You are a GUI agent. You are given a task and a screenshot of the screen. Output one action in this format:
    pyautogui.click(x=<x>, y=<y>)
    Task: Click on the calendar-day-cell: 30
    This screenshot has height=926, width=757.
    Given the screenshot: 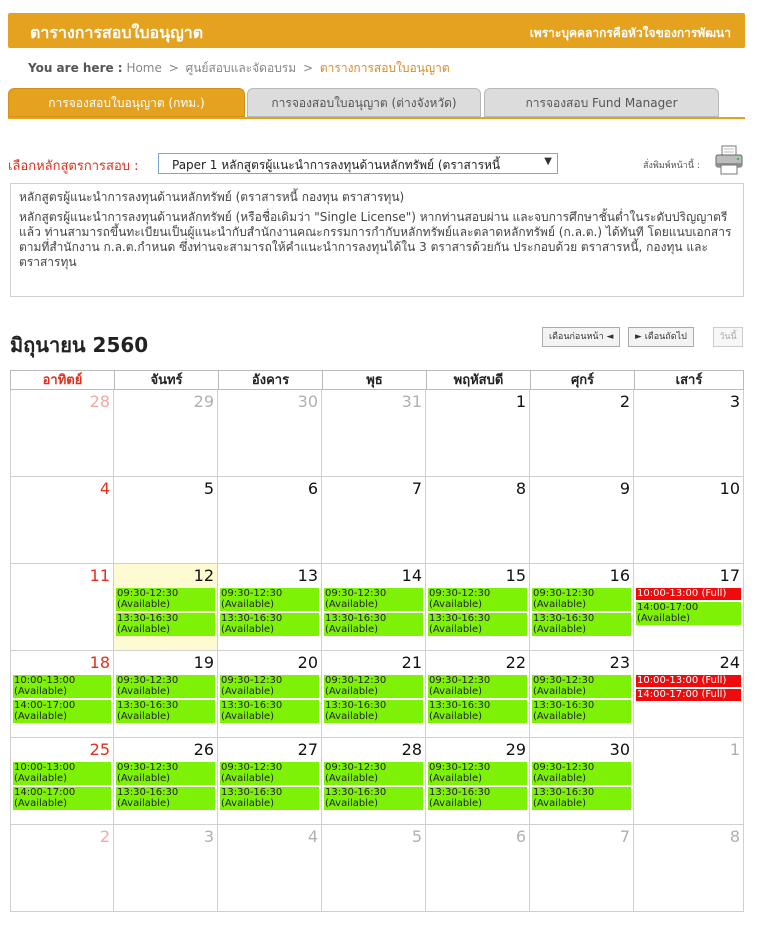 What is the action you would take?
    pyautogui.click(x=270, y=433)
    